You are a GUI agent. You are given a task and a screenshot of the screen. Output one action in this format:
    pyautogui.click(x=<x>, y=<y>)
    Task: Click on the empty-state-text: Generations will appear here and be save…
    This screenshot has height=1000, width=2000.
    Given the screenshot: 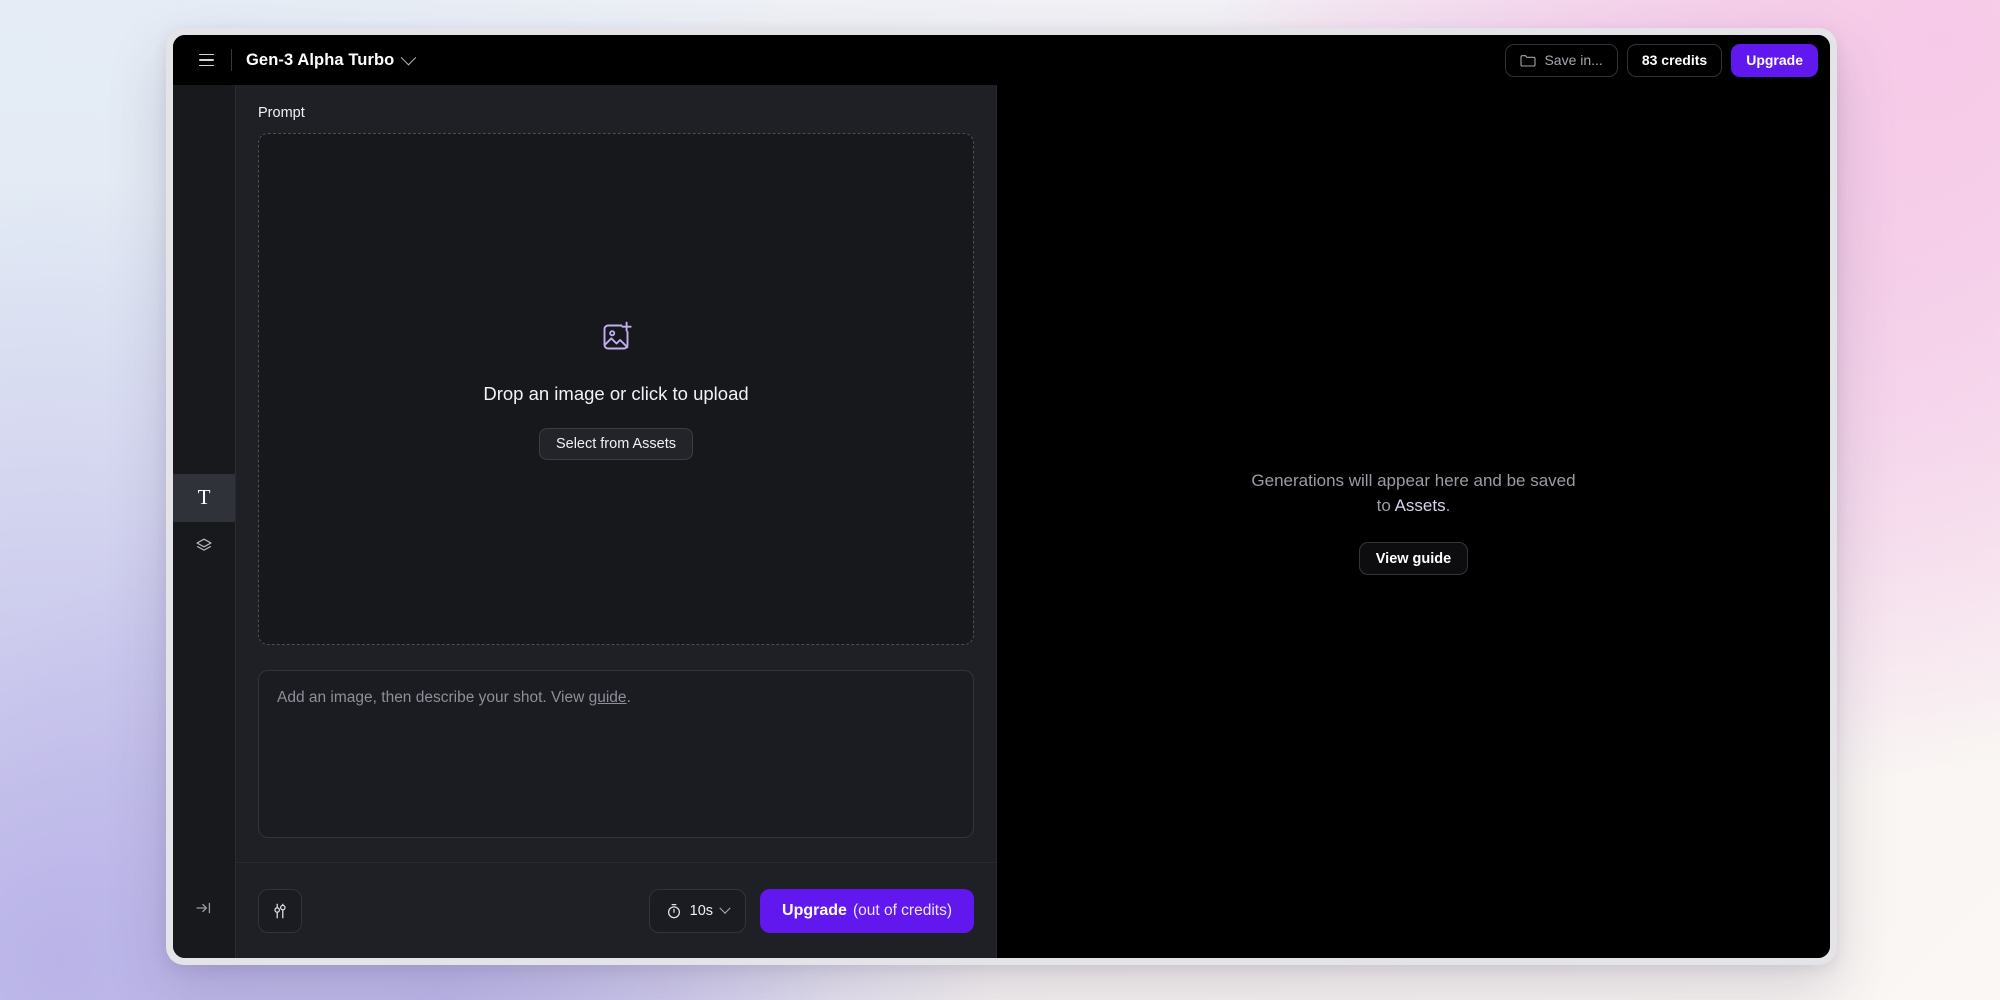 What is the action you would take?
    pyautogui.click(x=1414, y=493)
    